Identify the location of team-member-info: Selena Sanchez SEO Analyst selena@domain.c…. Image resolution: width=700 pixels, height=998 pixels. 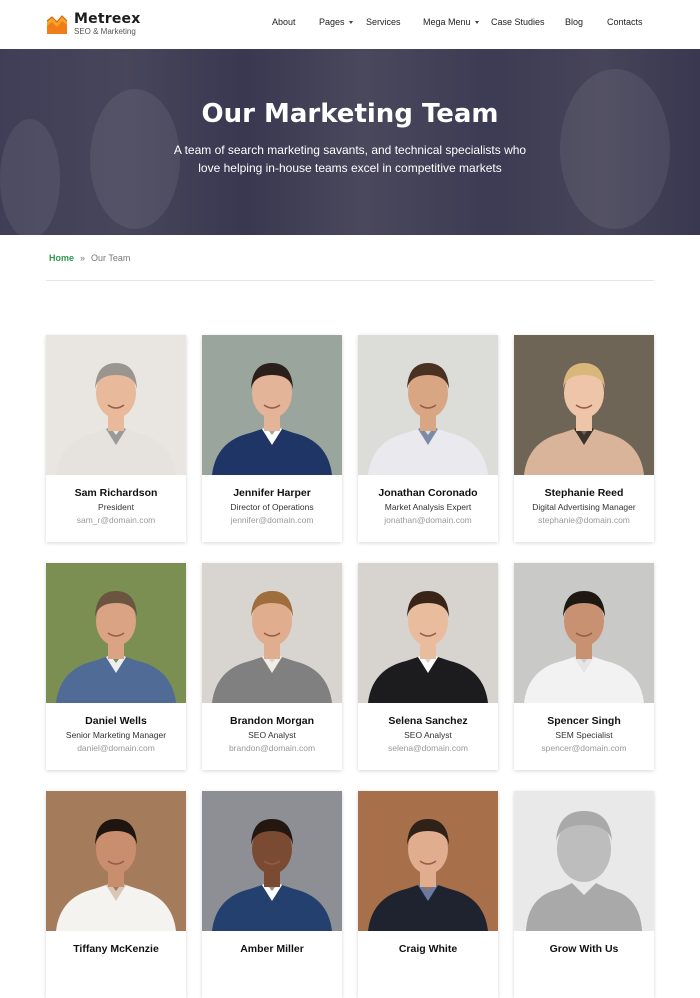
(428, 728).